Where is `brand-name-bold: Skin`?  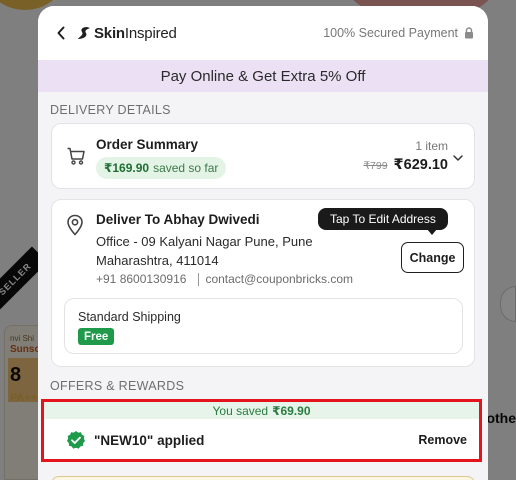 brand-name-bold: Skin is located at coordinates (109, 33).